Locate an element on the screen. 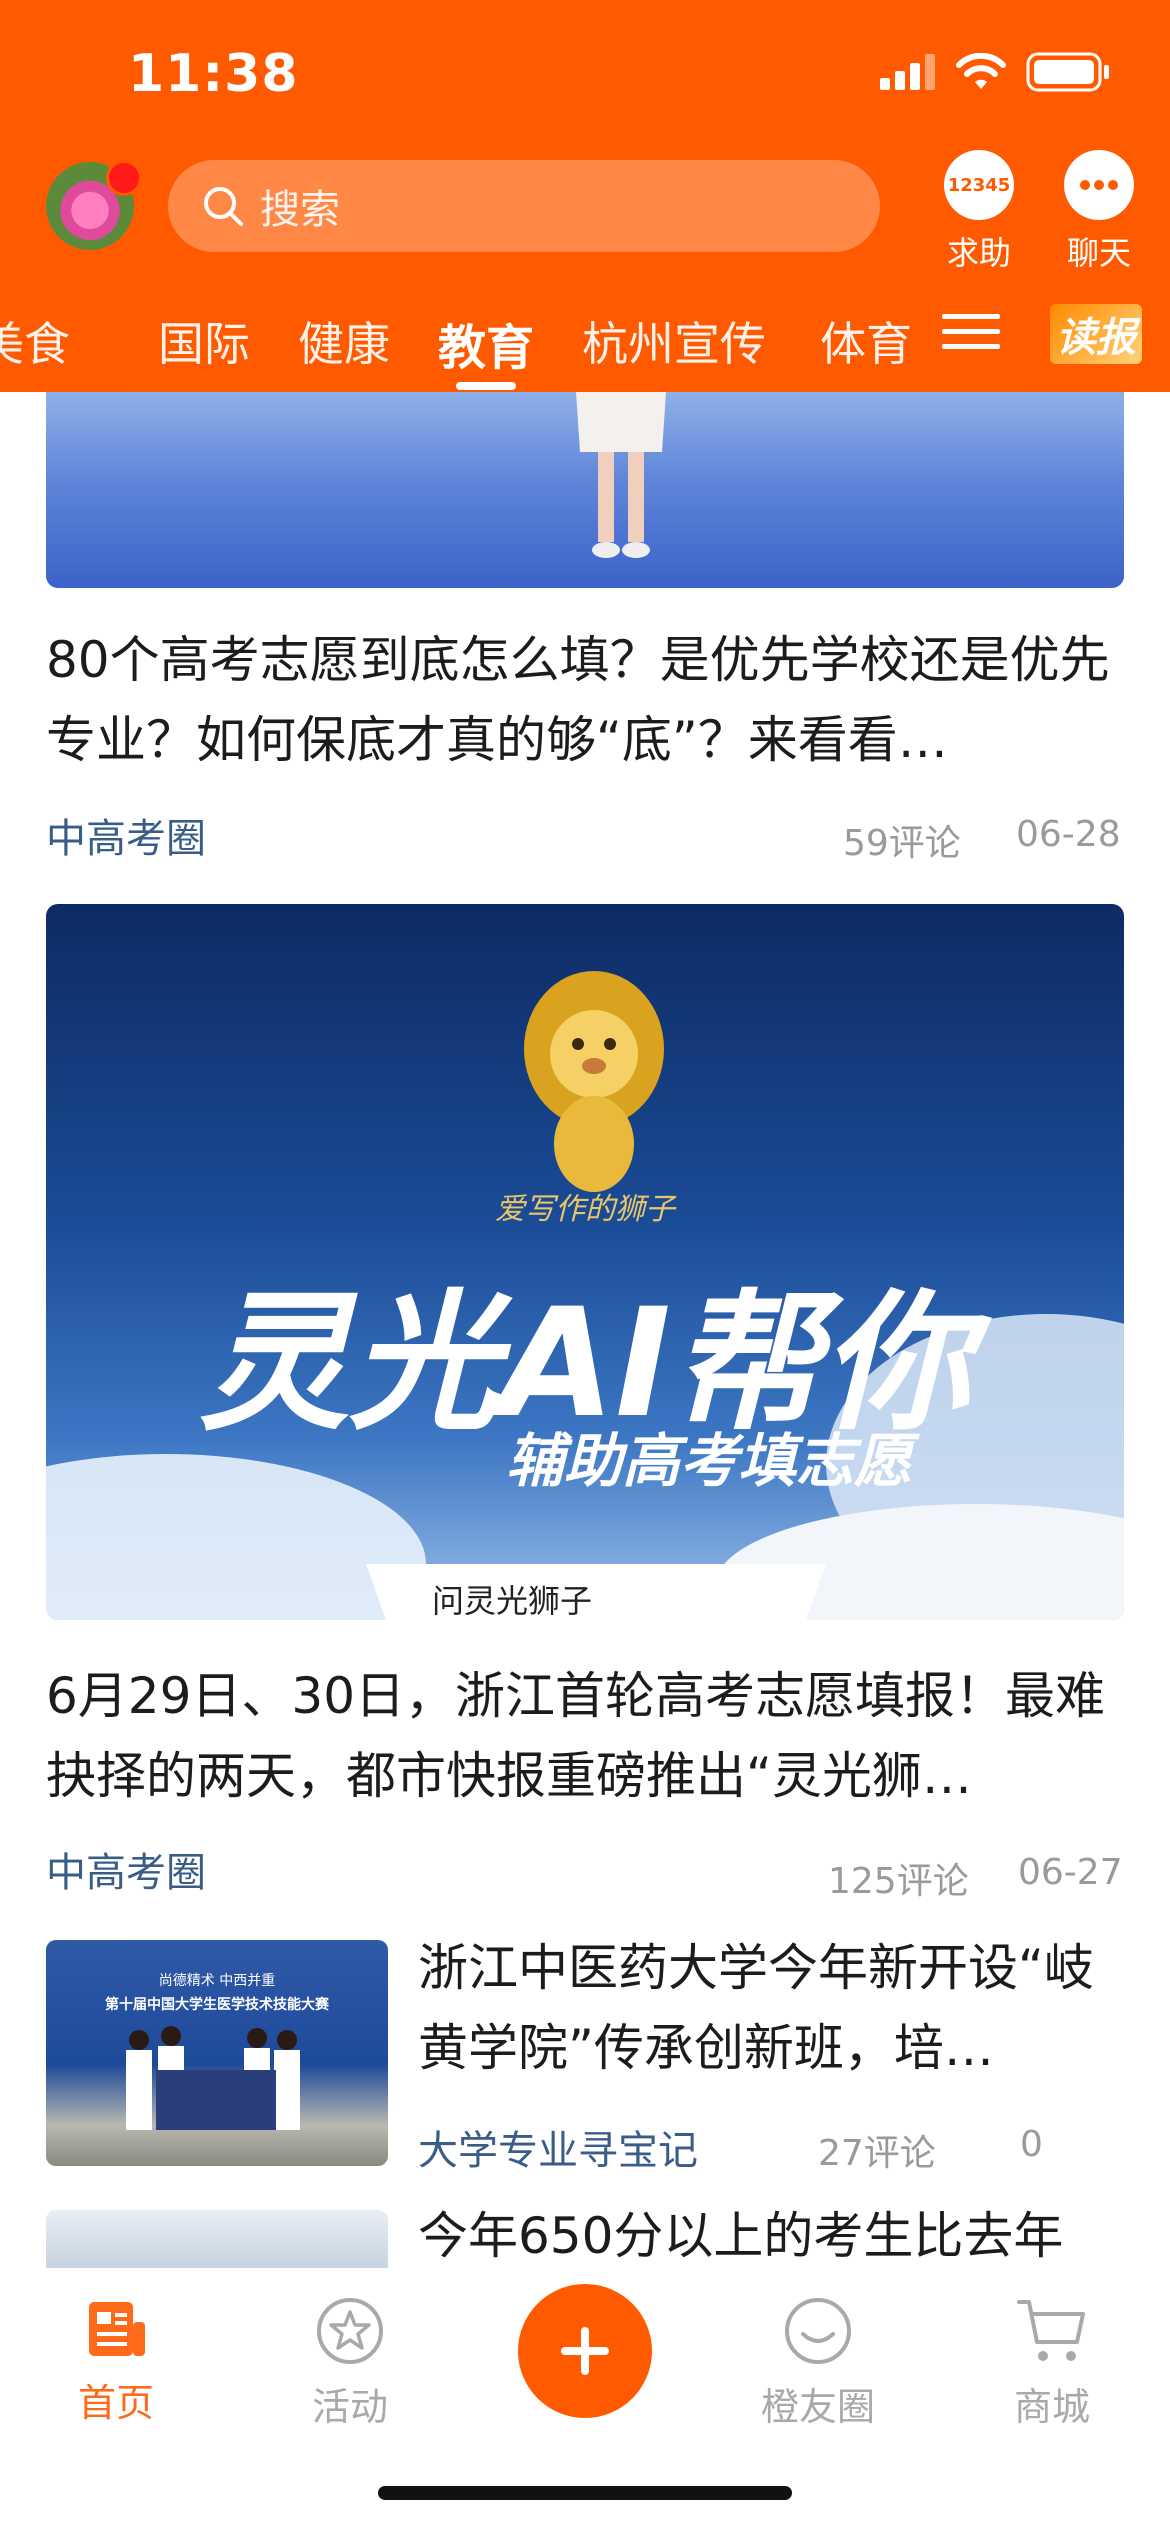 The image size is (1170, 2532). chat-button: 聊天 is located at coordinates (1099, 212).